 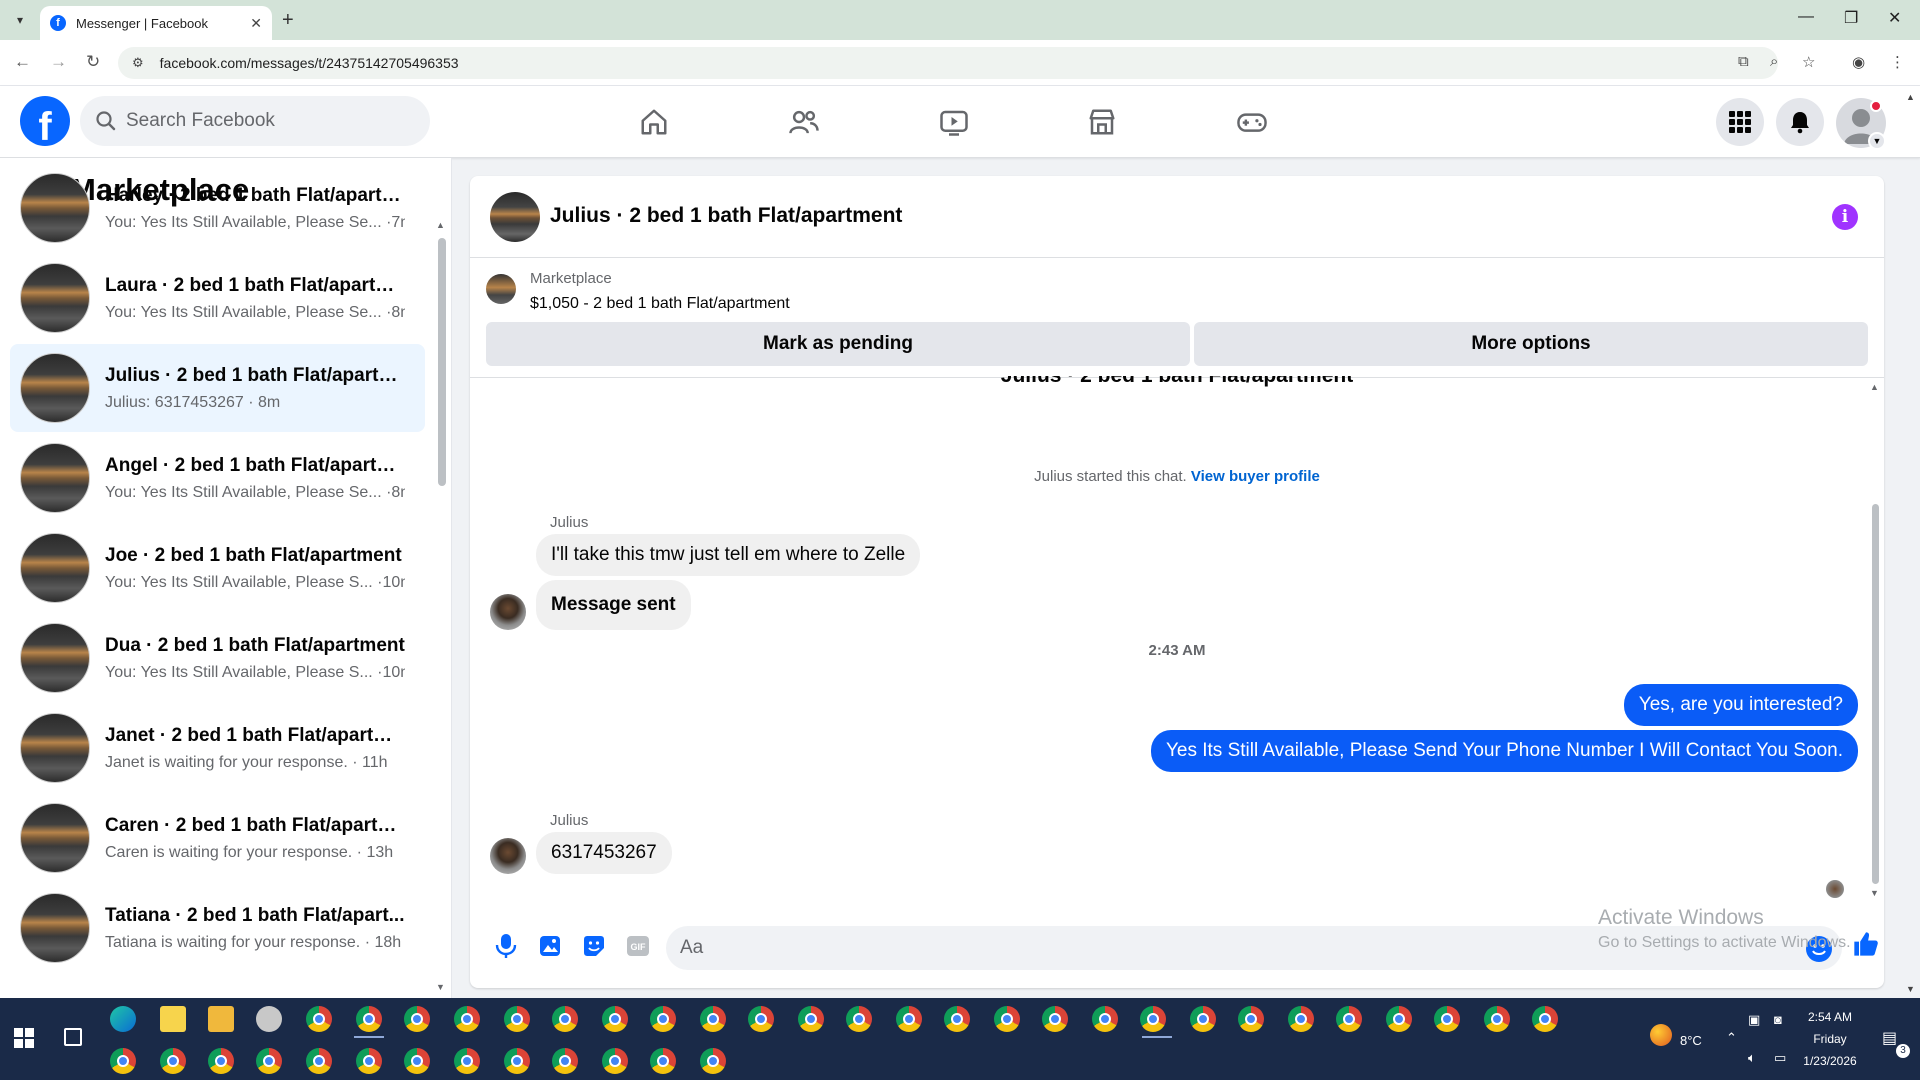 I want to click on listing-avatar, so click(x=515, y=217).